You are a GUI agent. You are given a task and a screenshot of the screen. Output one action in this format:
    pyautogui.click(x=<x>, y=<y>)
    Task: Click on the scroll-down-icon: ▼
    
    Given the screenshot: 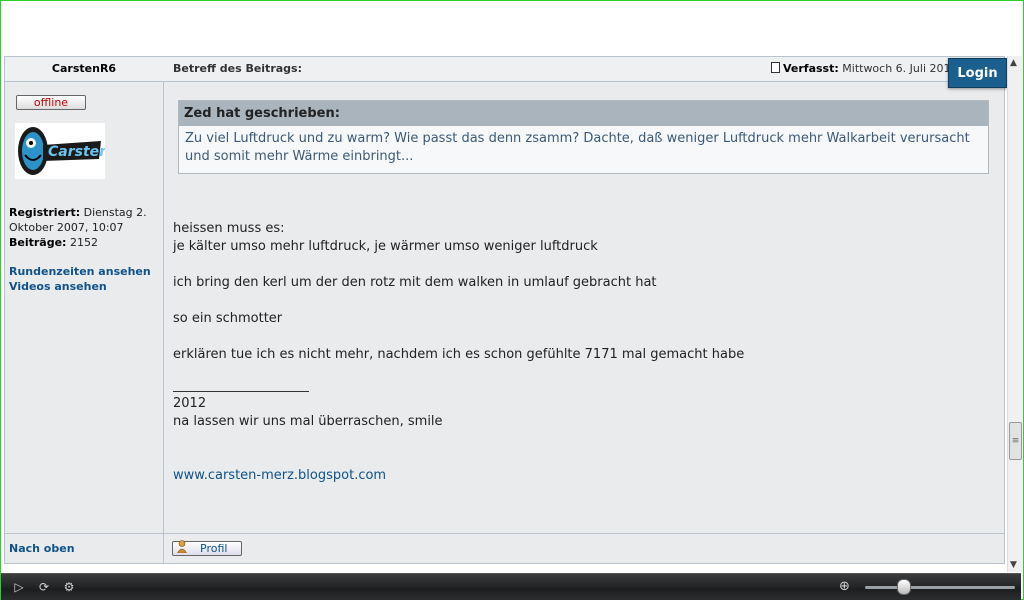 What is the action you would take?
    pyautogui.click(x=1013, y=565)
    